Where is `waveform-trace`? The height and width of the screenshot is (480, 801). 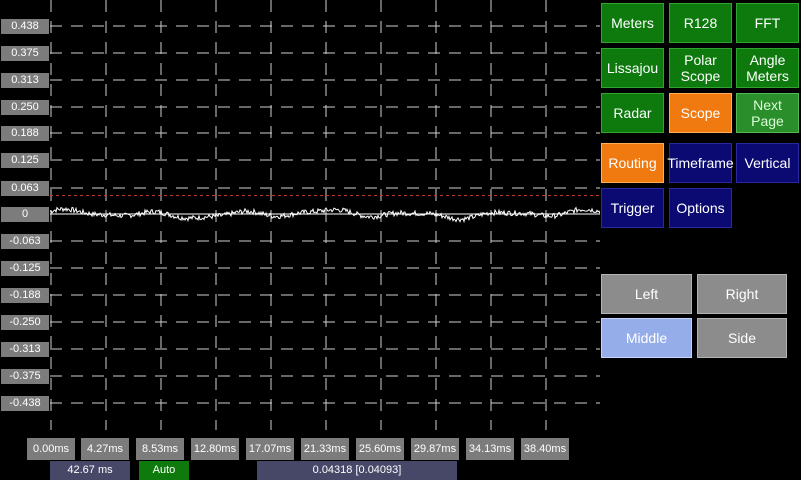
waveform-trace is located at coordinates (324, 215).